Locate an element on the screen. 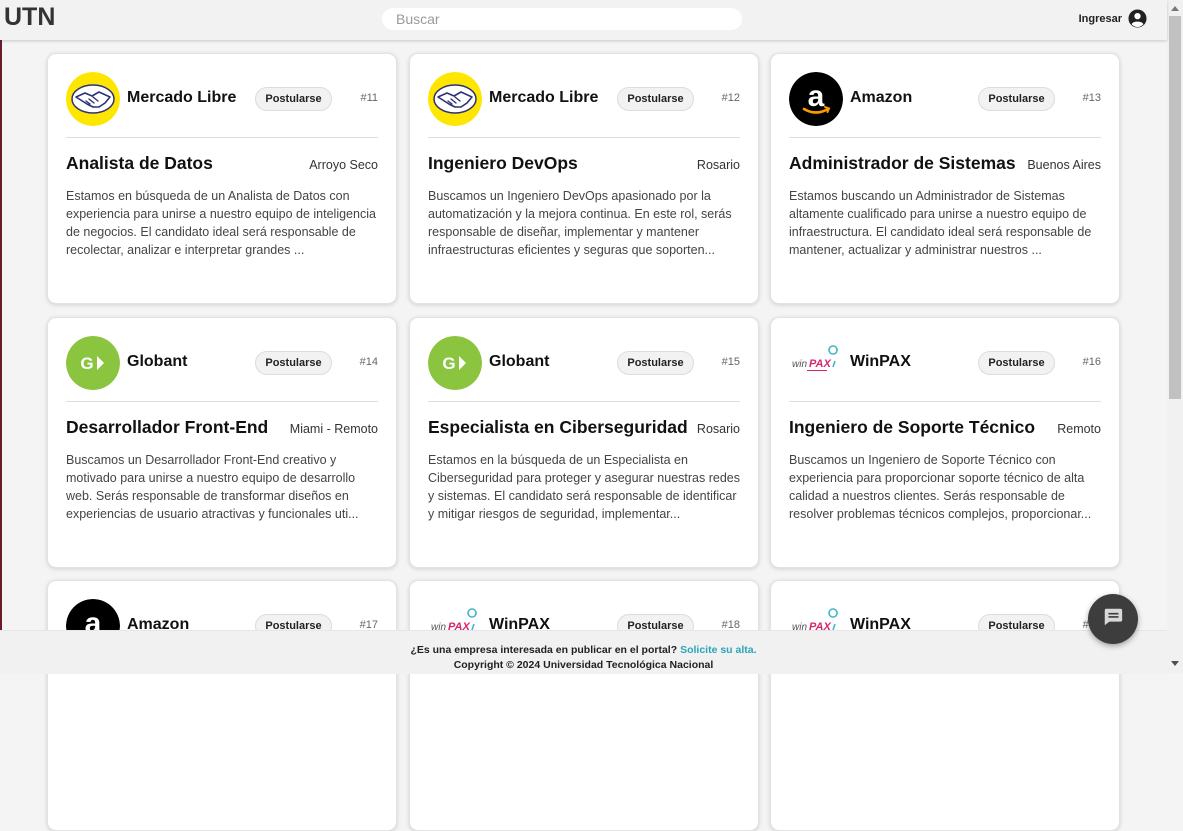 The width and height of the screenshot is (1183, 831). job-number: #12 is located at coordinates (730, 98).